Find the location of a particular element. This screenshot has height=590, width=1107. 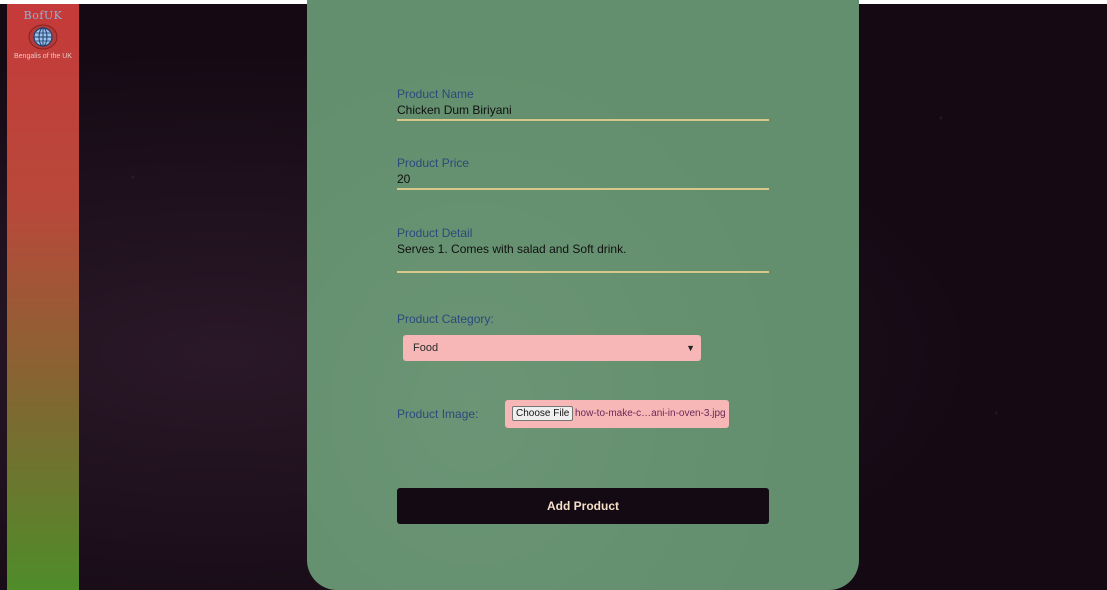

add-product-button: Add Product is located at coordinates (583, 506).